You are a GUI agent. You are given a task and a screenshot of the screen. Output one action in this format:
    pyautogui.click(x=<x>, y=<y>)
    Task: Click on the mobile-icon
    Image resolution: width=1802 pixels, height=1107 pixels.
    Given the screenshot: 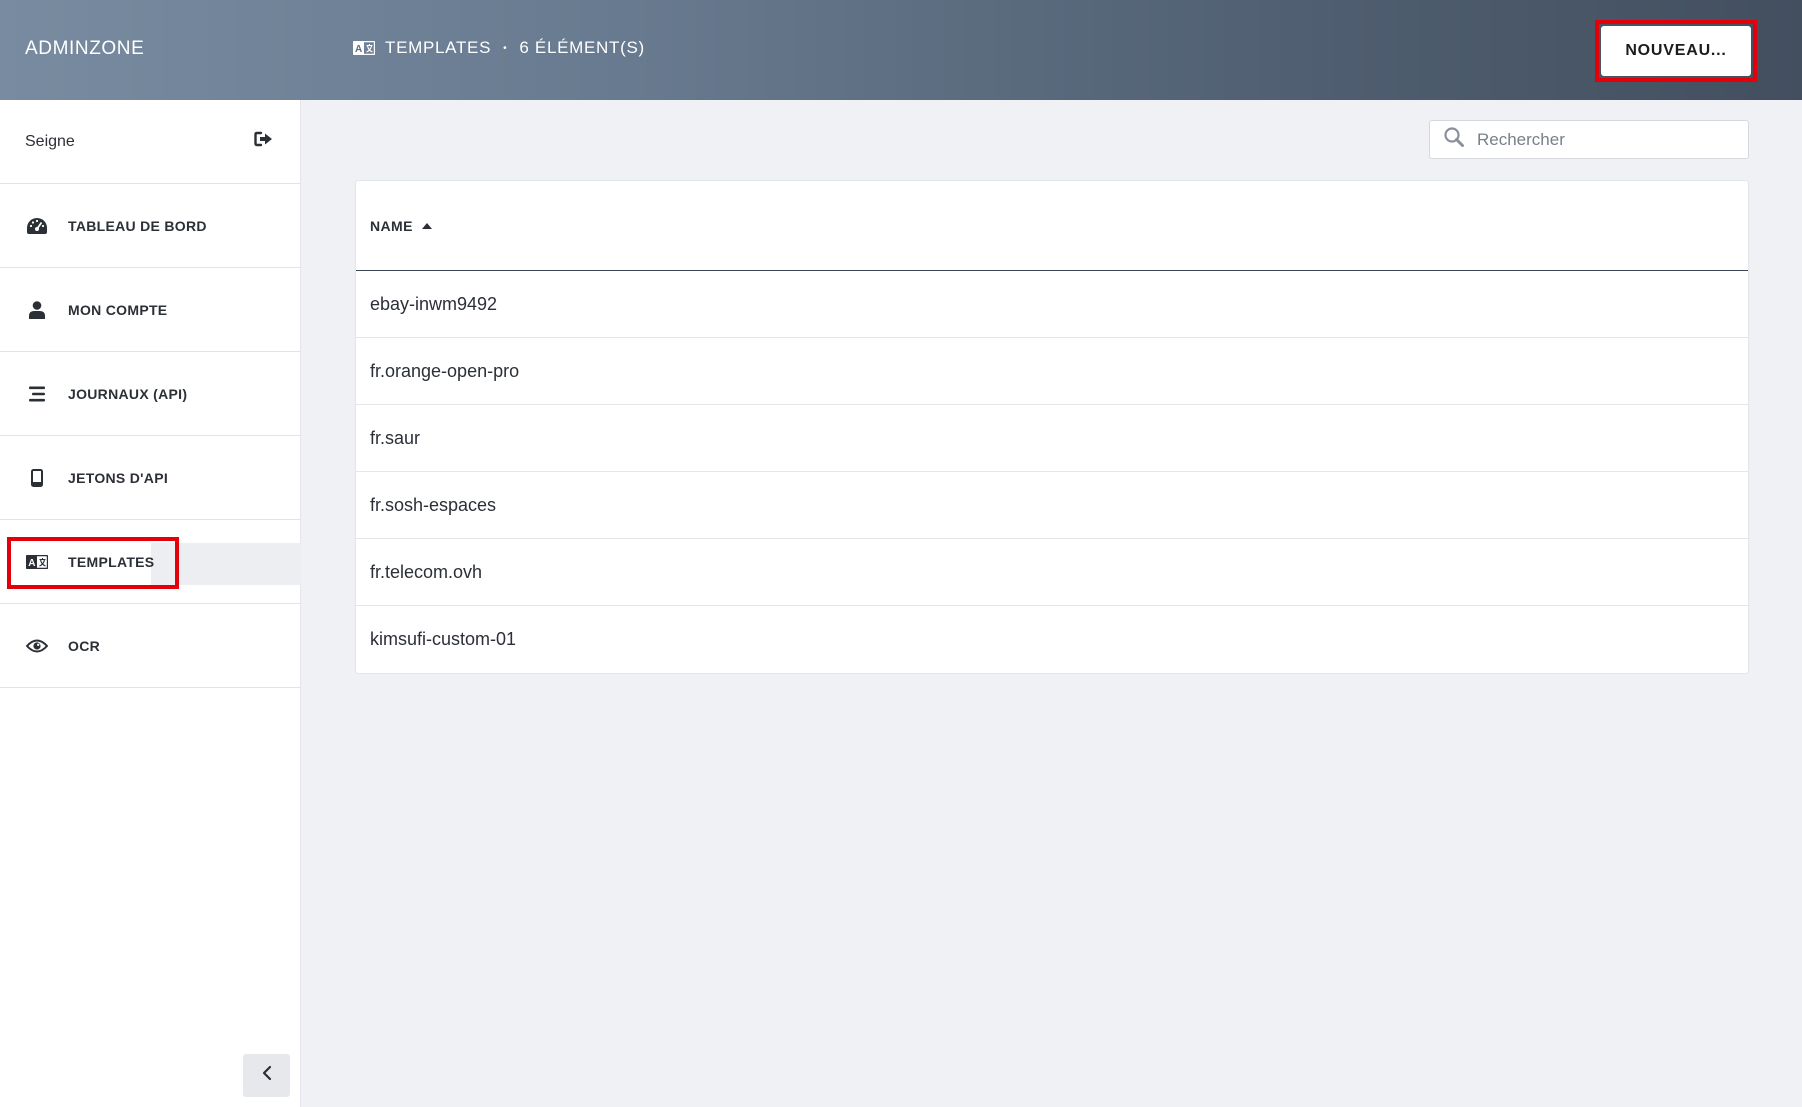 What is the action you would take?
    pyautogui.click(x=37, y=477)
    